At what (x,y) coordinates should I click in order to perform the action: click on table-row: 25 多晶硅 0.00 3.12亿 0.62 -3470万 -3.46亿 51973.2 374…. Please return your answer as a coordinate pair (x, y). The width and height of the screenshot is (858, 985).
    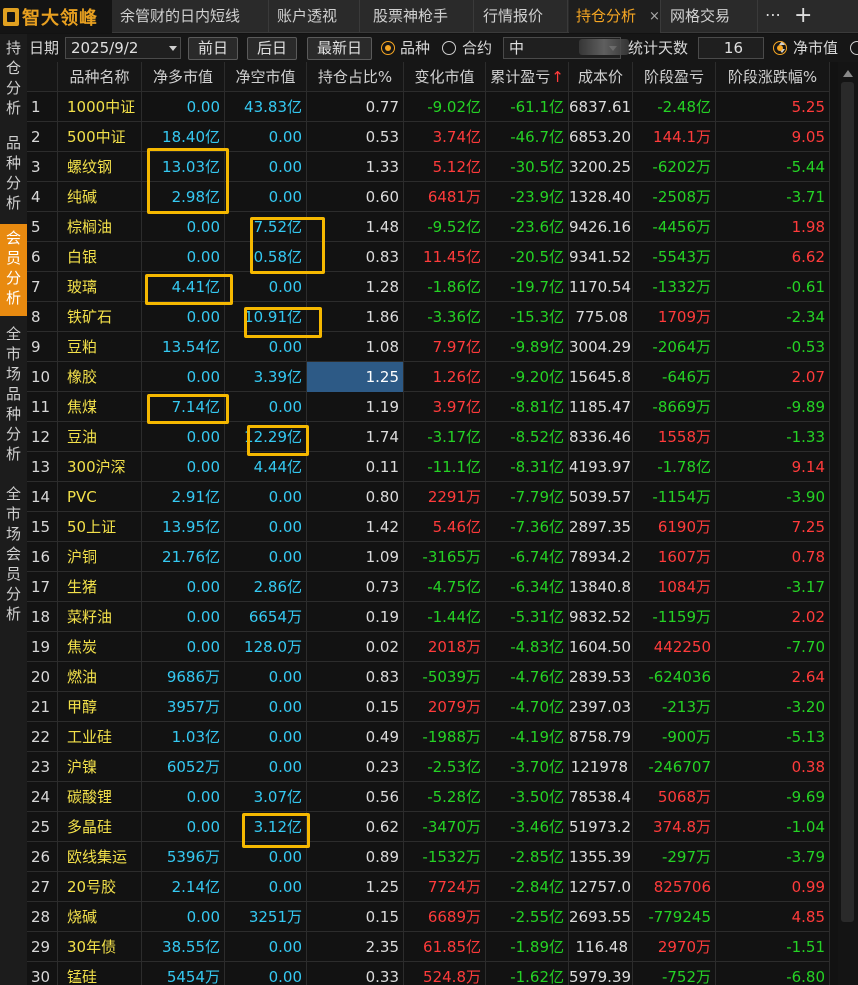
    Looking at the image, I should click on (428, 827).